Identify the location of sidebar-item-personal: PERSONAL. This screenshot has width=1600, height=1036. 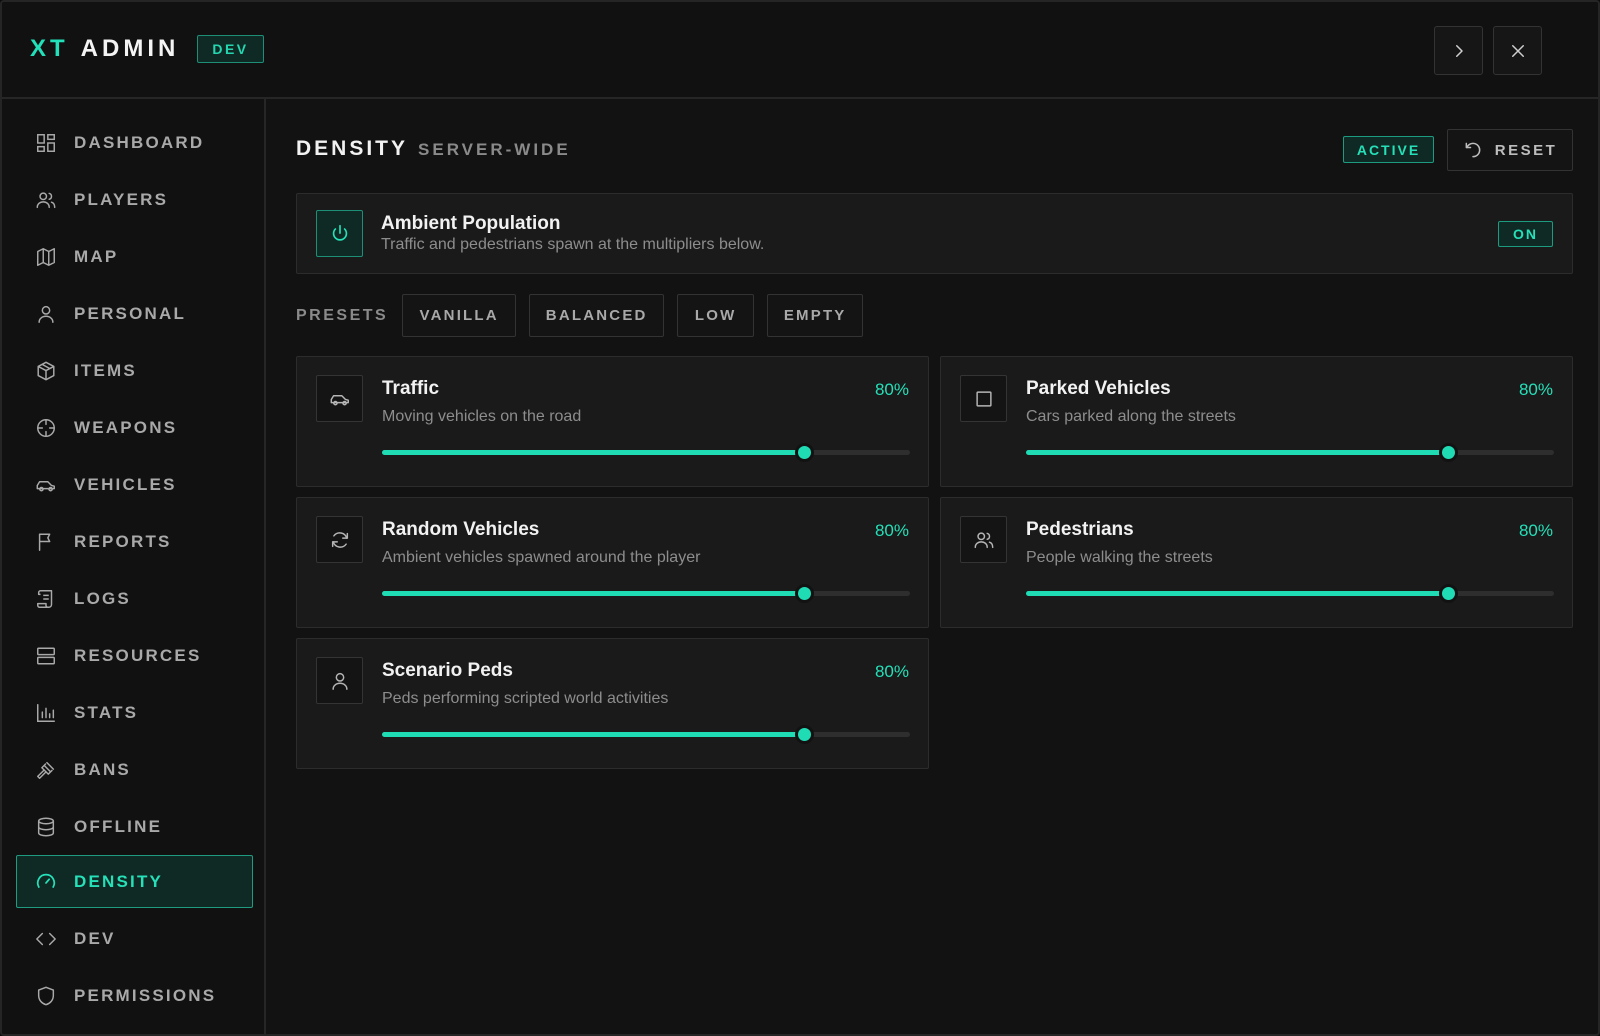
(134, 313).